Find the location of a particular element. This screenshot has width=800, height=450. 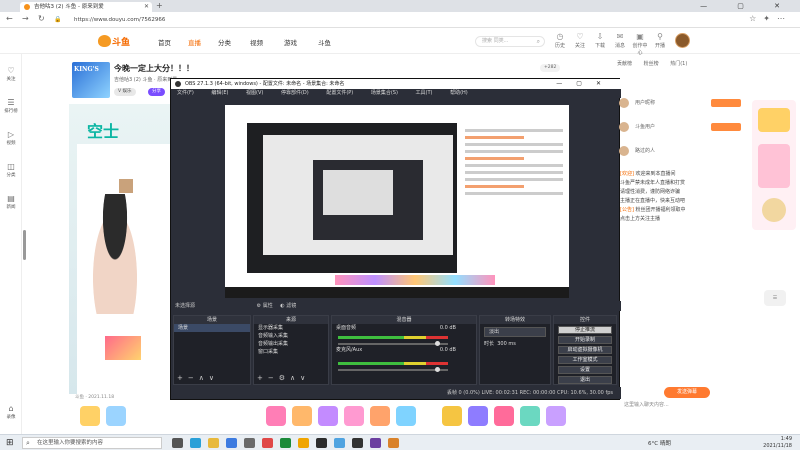

nav-item-more: 斗鱼 is located at coordinates (324, 42).